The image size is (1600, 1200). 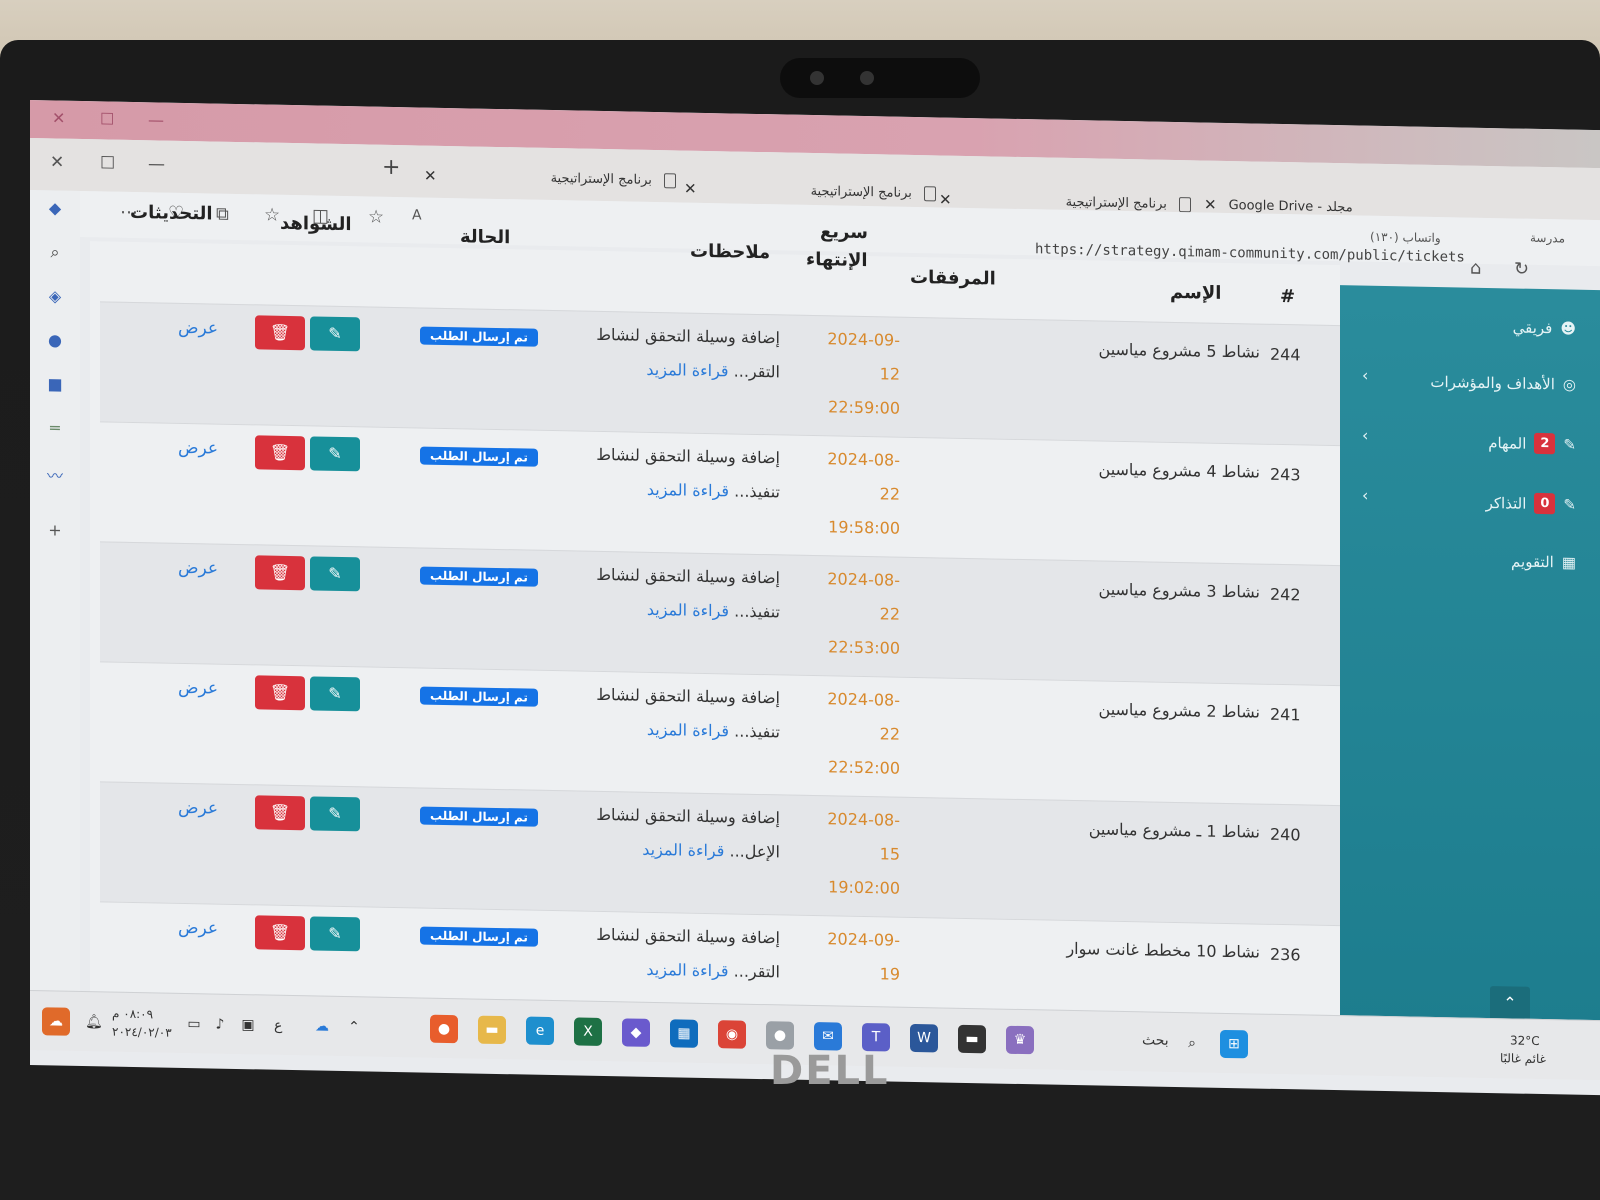 What do you see at coordinates (417, 215) in the screenshot?
I see `read-aloud-icon: A` at bounding box center [417, 215].